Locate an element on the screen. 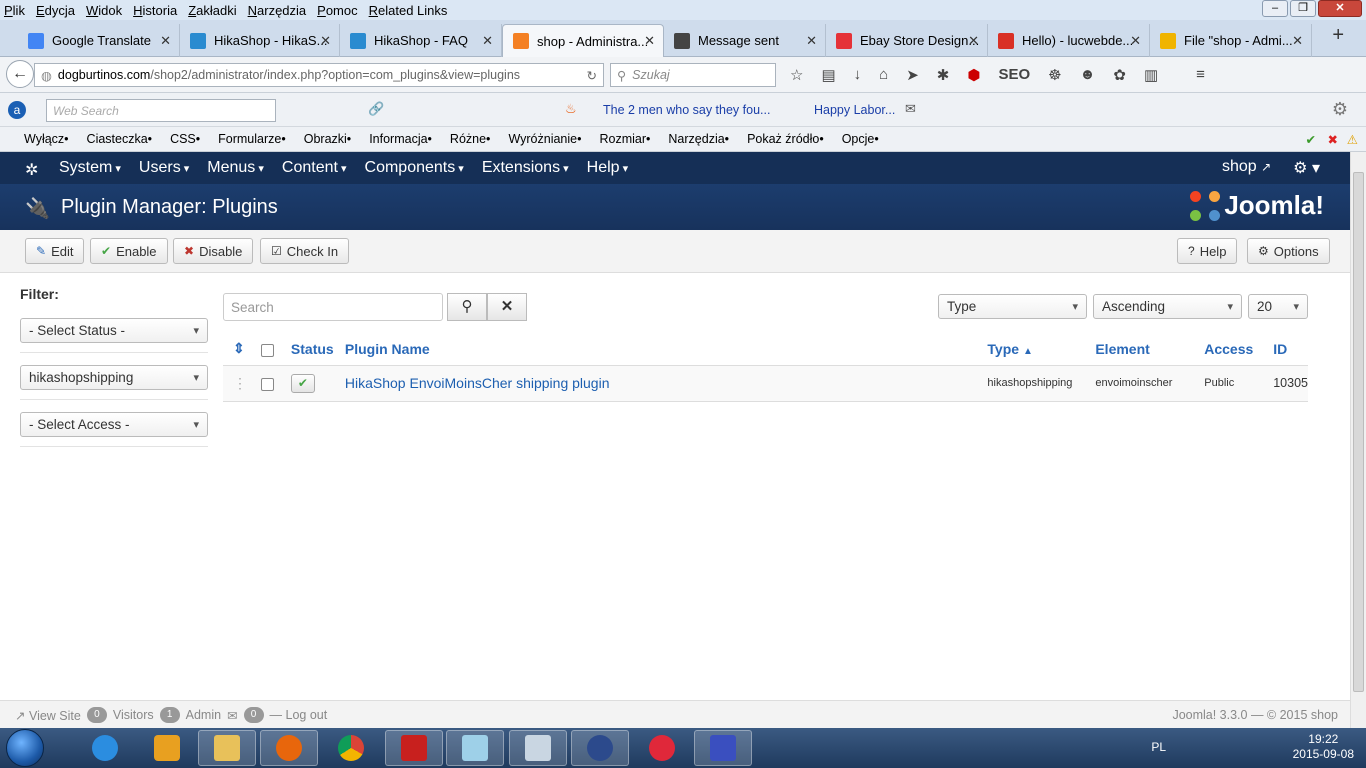 The width and height of the screenshot is (1366, 768). clear-search-button: ✕ is located at coordinates (507, 307).